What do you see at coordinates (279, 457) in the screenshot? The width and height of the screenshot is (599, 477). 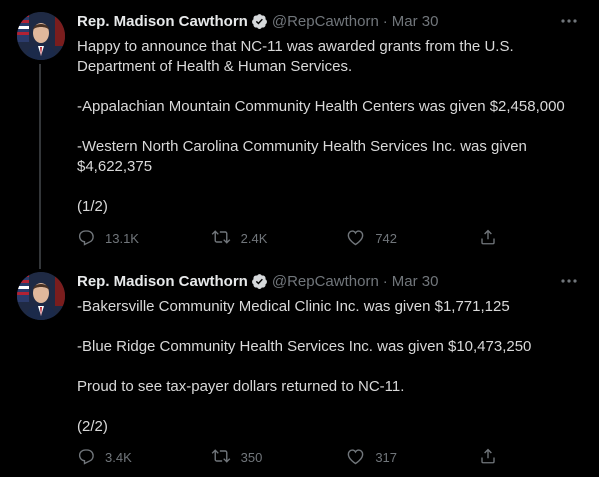 I see `retweet-button: 350` at bounding box center [279, 457].